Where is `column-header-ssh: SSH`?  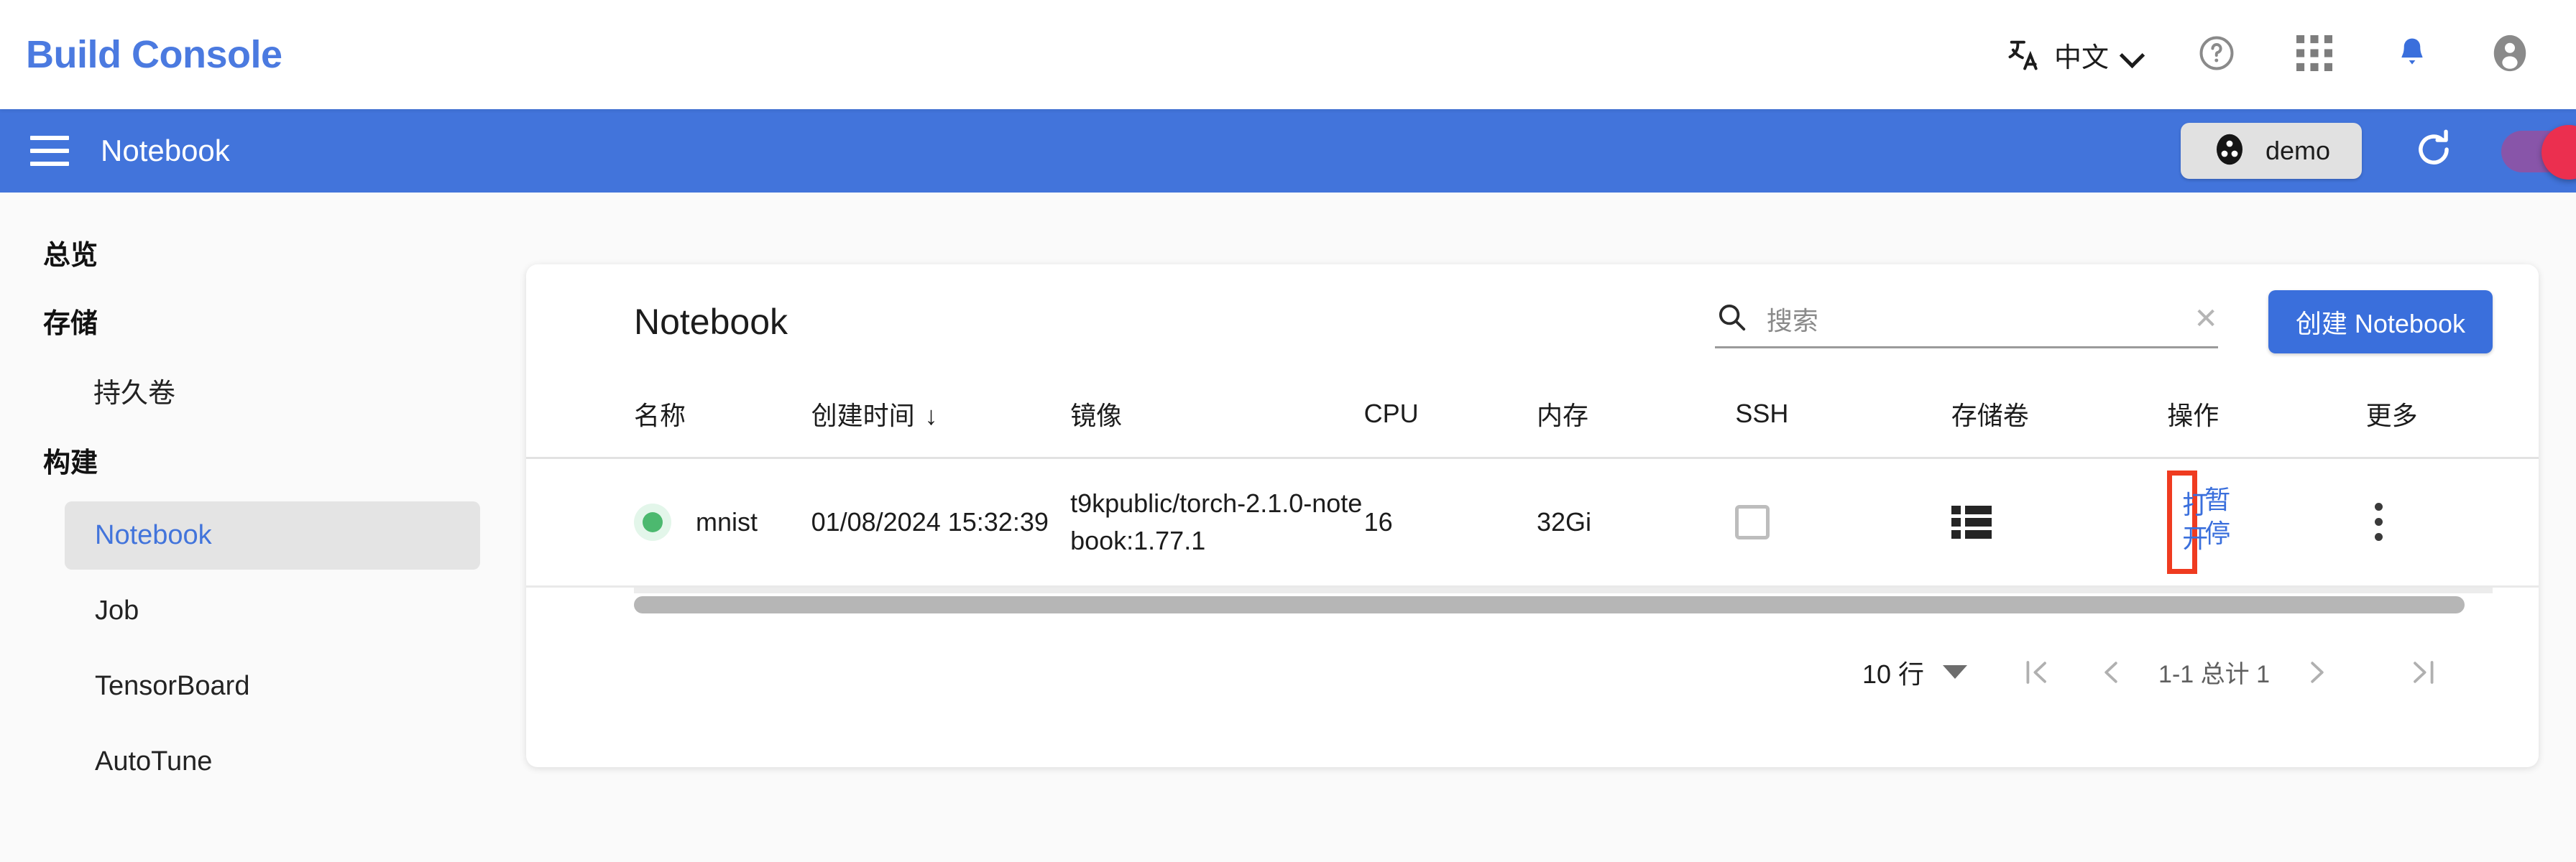
column-header-ssh: SSH is located at coordinates (1843, 419).